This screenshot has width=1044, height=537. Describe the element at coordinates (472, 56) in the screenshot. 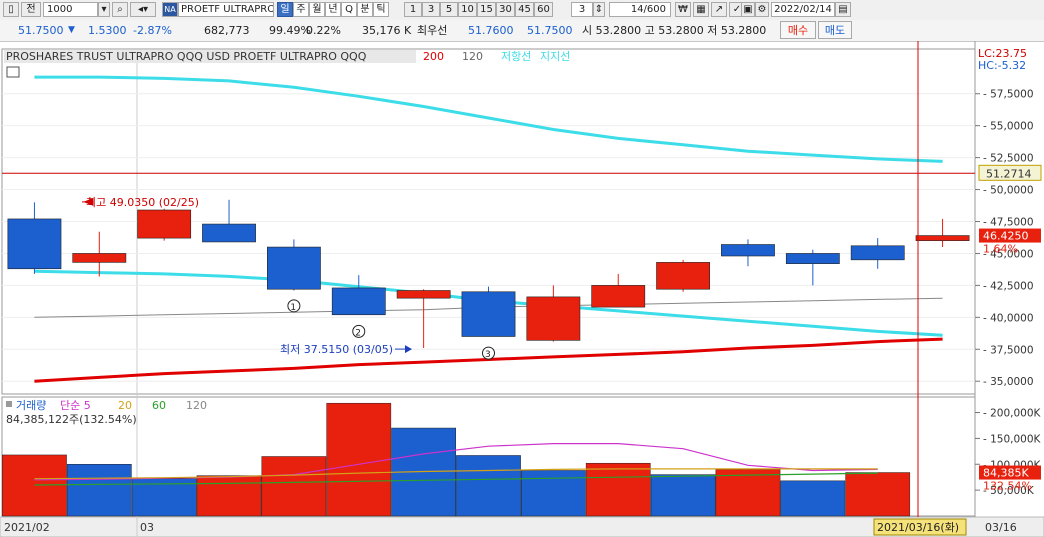

I see `legend-item: 120` at that location.